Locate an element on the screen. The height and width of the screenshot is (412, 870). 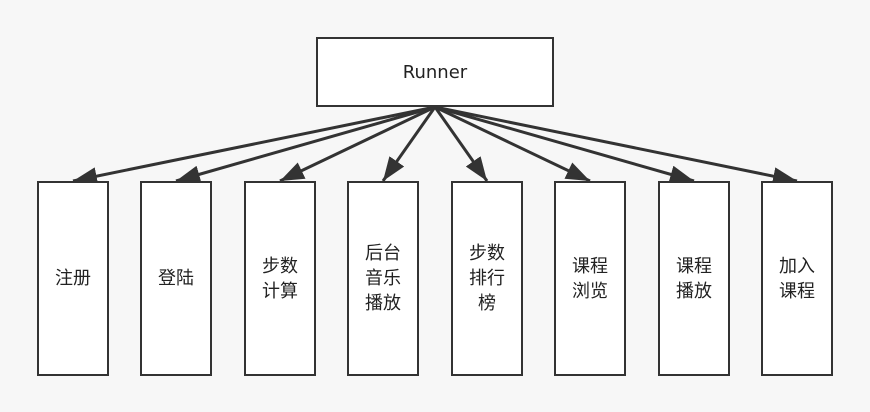
background-music-node: 后台 音乐 播放 is located at coordinates (383, 278).